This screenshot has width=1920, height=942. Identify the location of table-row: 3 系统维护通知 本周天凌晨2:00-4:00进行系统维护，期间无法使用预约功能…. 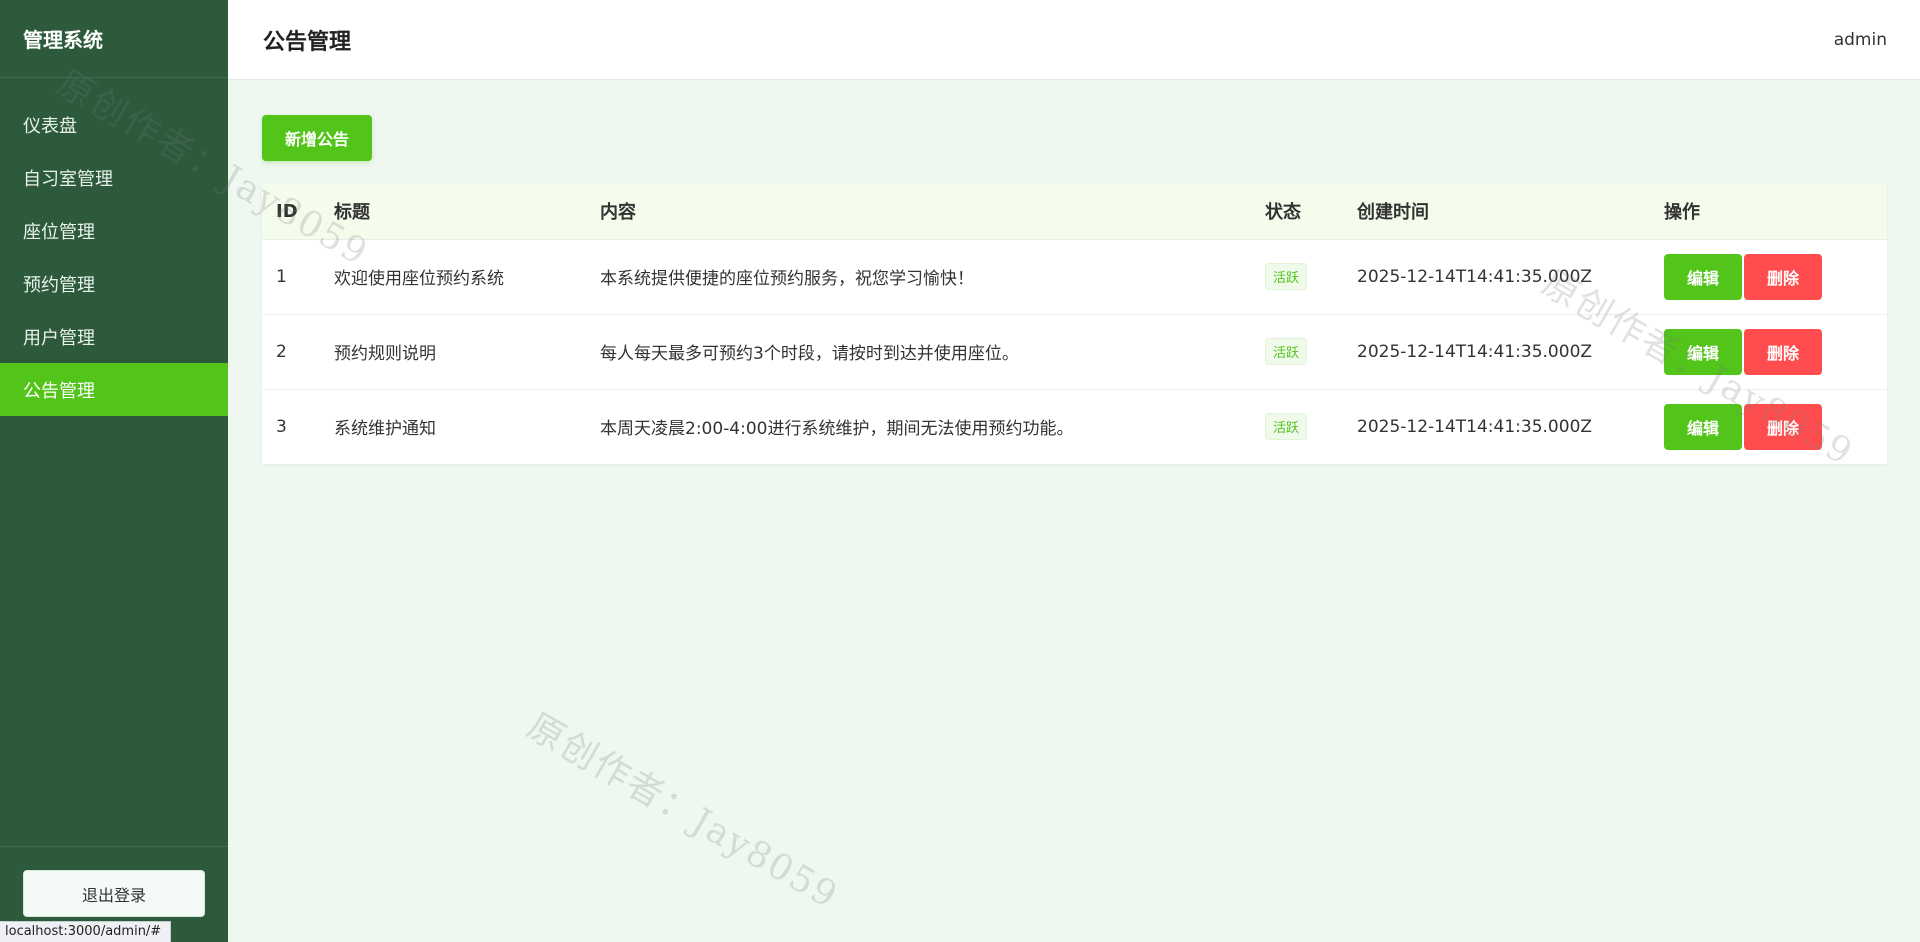
(1074, 426).